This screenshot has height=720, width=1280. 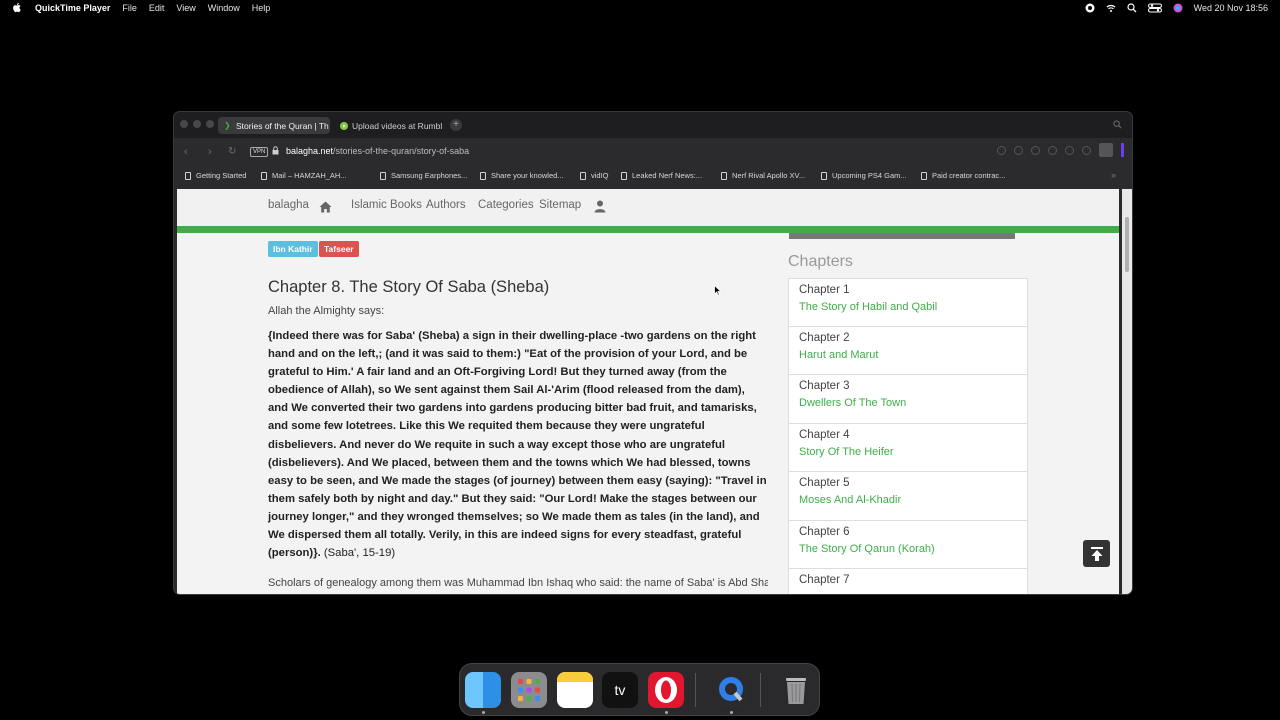 I want to click on chapter-item: Chapter 7, so click(x=908, y=581).